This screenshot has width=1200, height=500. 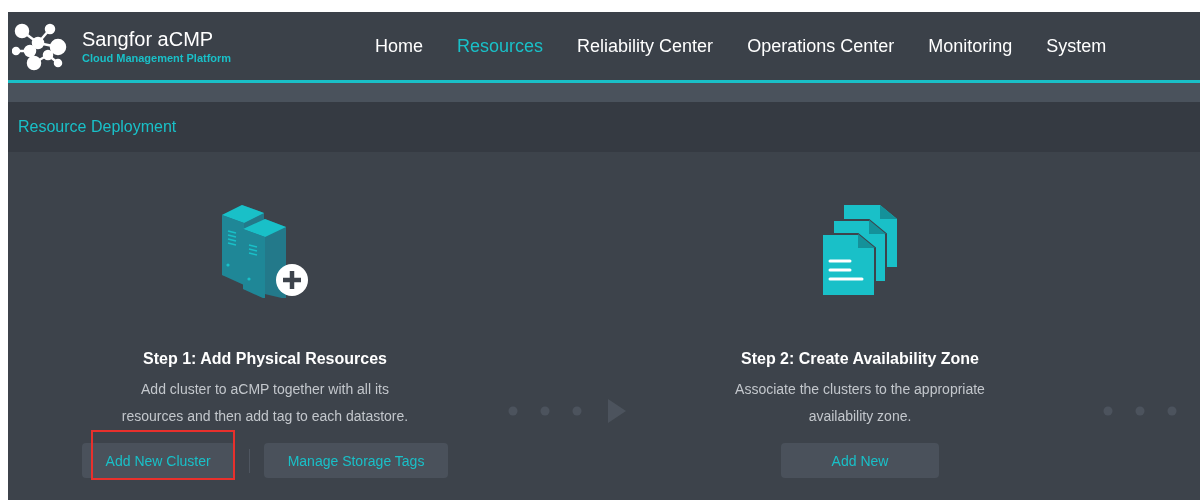 I want to click on step-action-button: Manage Storage Tags, so click(x=356, y=460).